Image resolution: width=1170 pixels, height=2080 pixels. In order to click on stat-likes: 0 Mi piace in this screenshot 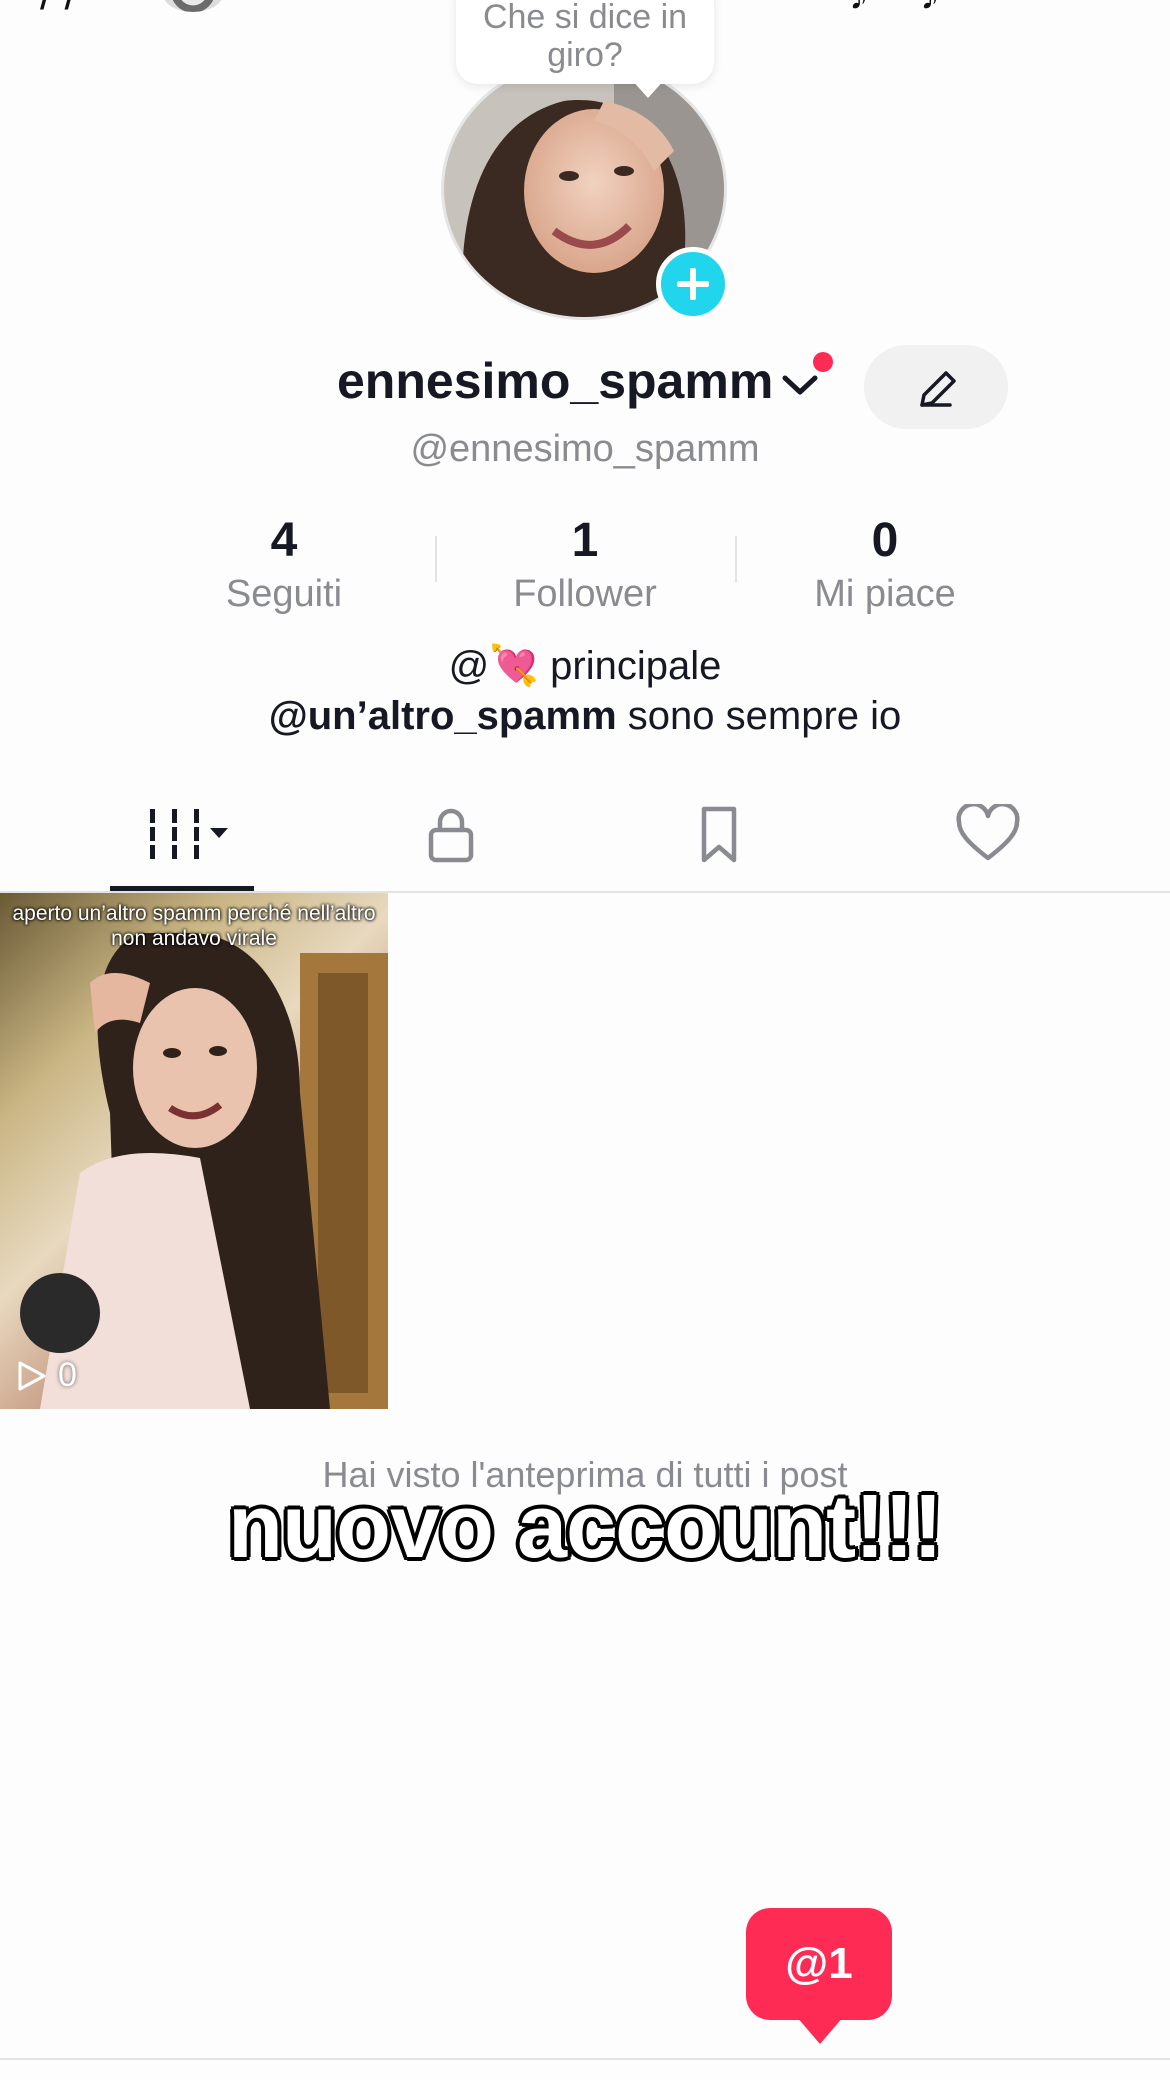, I will do `click(885, 567)`.